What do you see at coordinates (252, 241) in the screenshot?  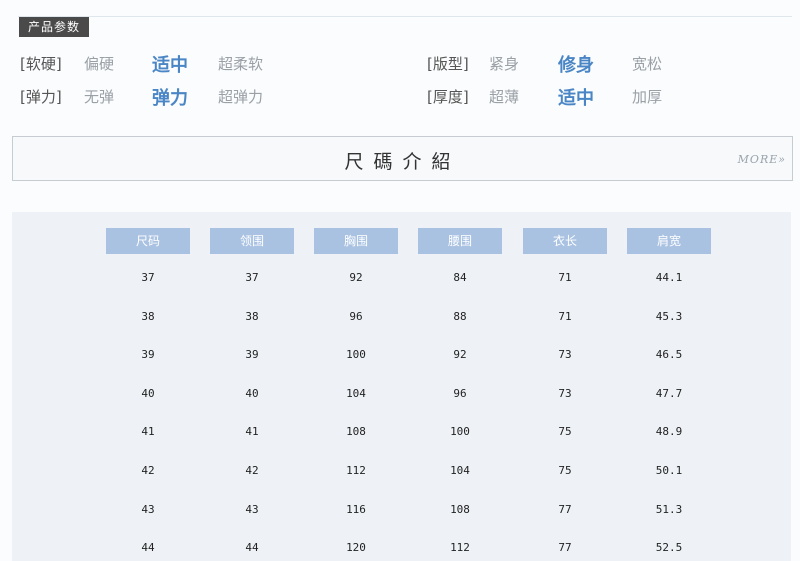 I see `column-header: 领围` at bounding box center [252, 241].